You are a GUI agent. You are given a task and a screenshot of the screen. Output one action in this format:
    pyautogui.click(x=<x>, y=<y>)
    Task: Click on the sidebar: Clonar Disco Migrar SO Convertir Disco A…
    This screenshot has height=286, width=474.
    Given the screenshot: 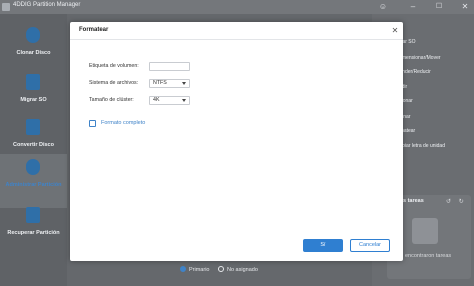 What is the action you would take?
    pyautogui.click(x=33, y=150)
    